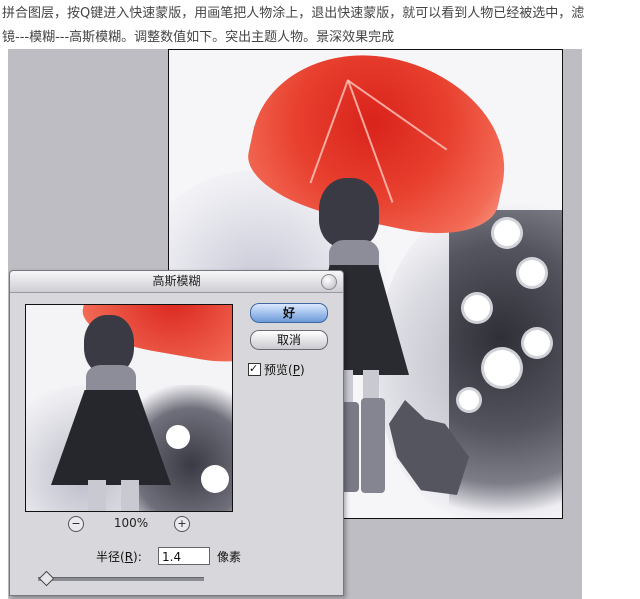 The image size is (640, 599). What do you see at coordinates (137, 557) in the screenshot?
I see `radius-label-suffix: ):` at bounding box center [137, 557].